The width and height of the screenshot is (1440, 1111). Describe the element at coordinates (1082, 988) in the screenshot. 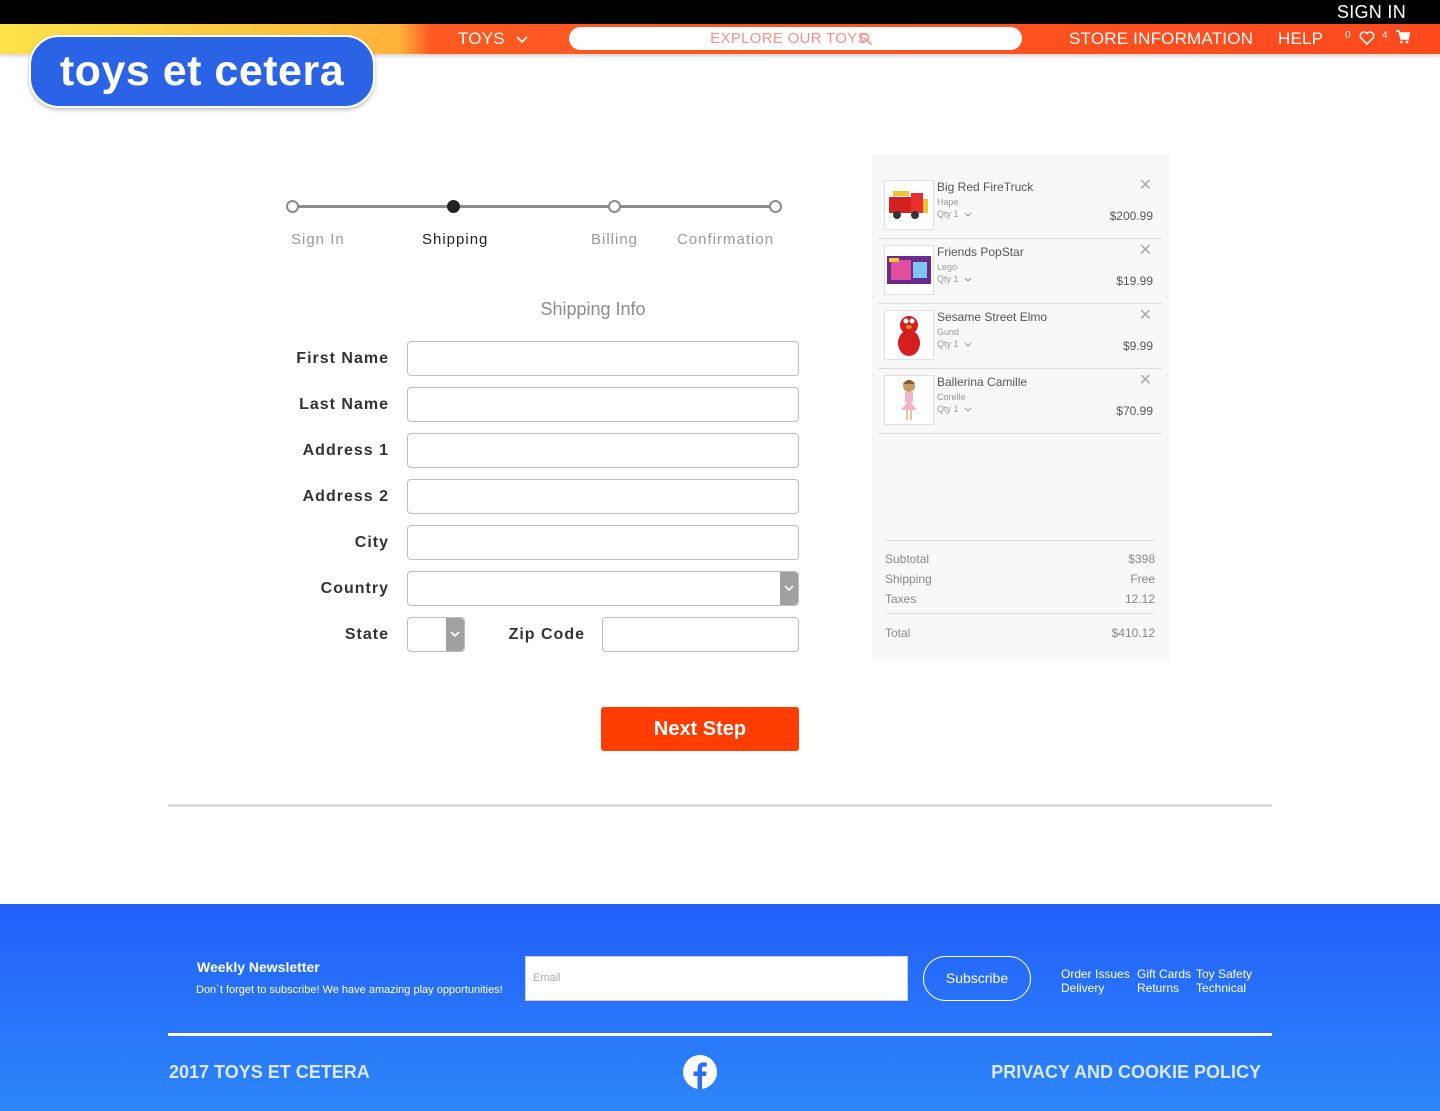

I see `footer-link-delivery: Delivery` at that location.